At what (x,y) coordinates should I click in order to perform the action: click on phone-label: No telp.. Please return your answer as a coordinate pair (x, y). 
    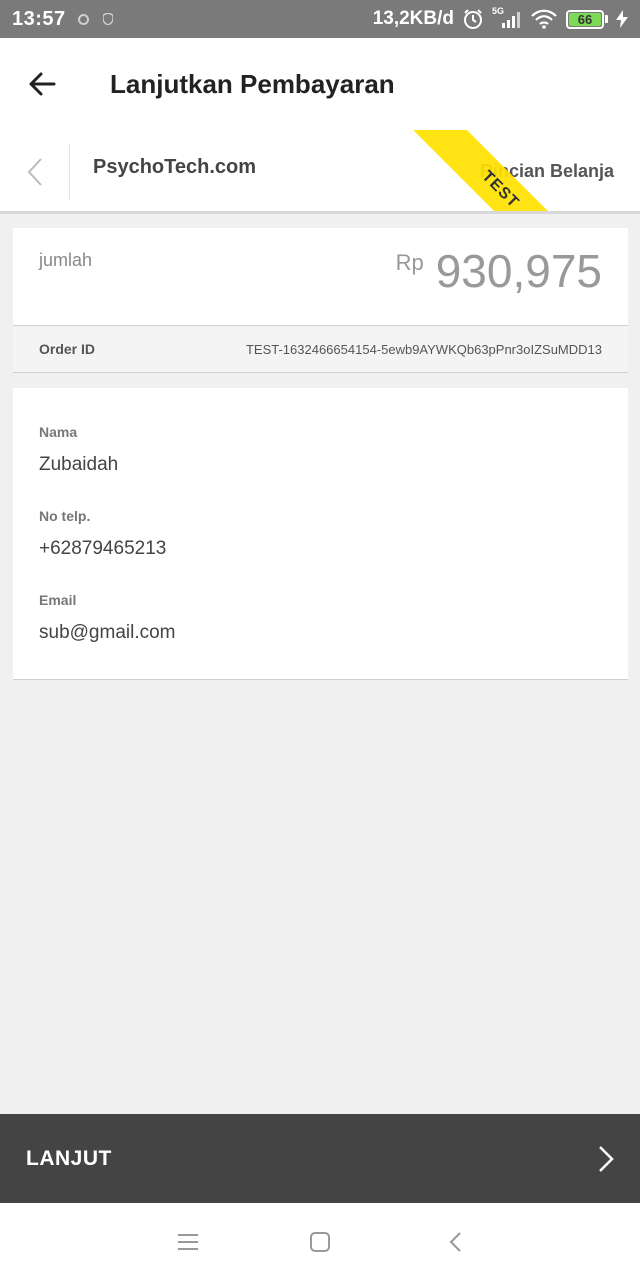
    Looking at the image, I should click on (65, 516).